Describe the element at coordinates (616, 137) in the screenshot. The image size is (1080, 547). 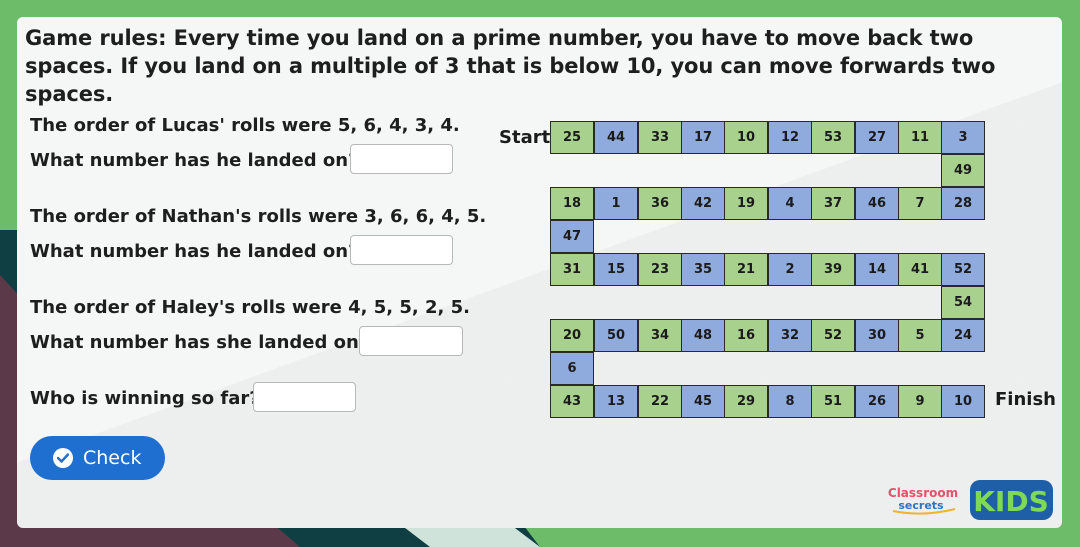
I see `board-cell: 44` at that location.